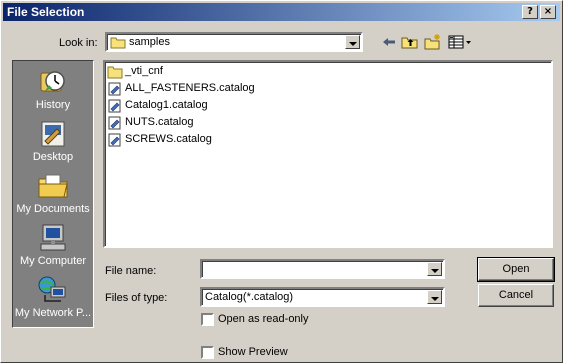  Describe the element at coordinates (52, 289) in the screenshot. I see `my-network-places-icon` at that location.